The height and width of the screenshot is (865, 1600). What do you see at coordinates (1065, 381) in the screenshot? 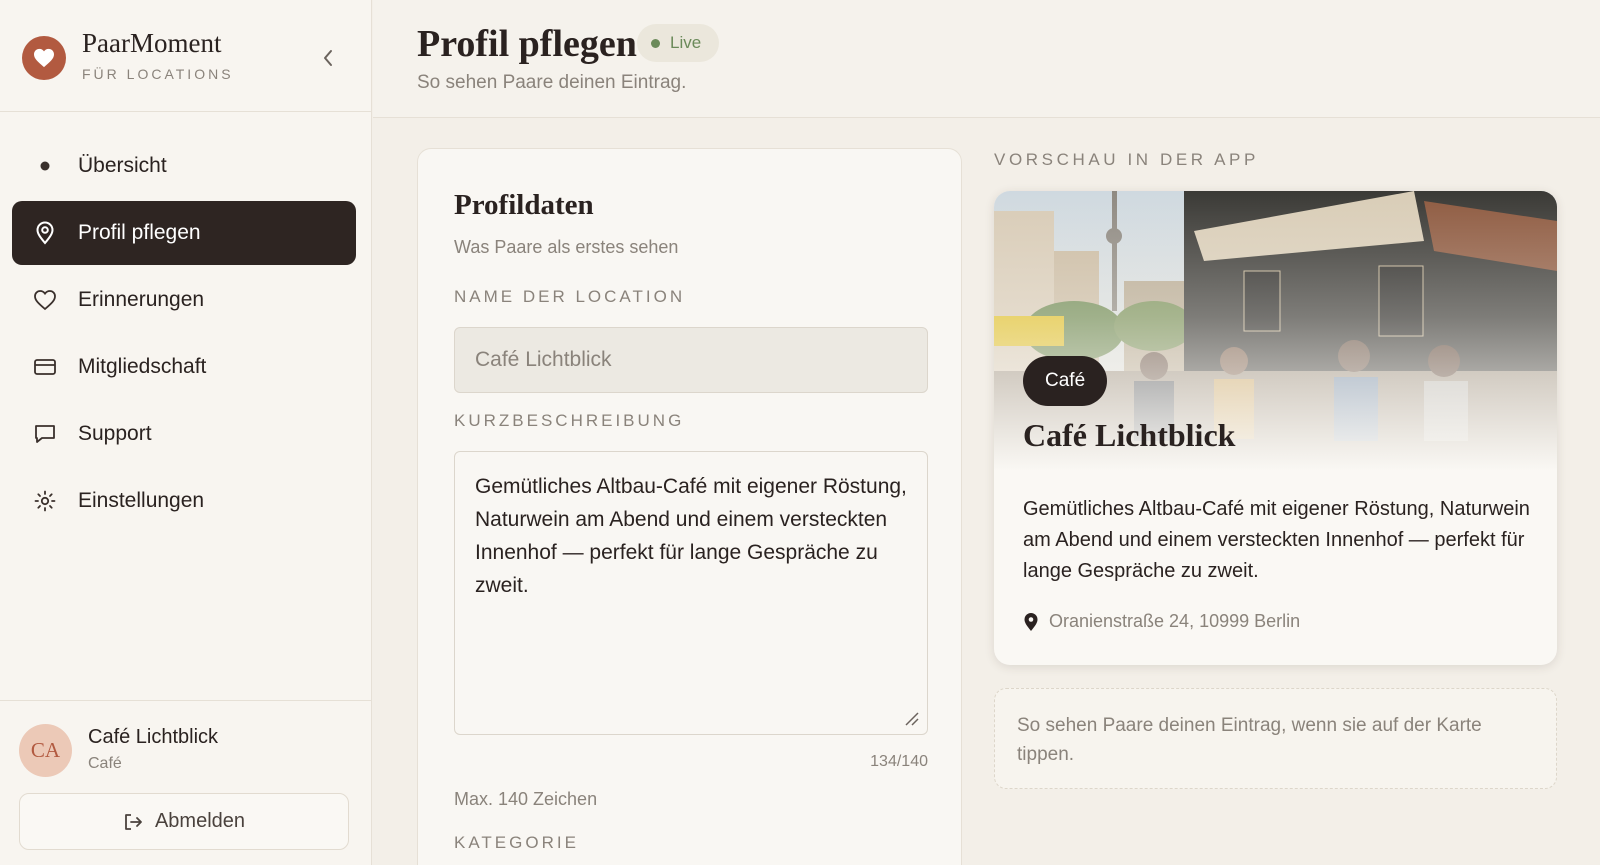
I see `category-badge: Café` at bounding box center [1065, 381].